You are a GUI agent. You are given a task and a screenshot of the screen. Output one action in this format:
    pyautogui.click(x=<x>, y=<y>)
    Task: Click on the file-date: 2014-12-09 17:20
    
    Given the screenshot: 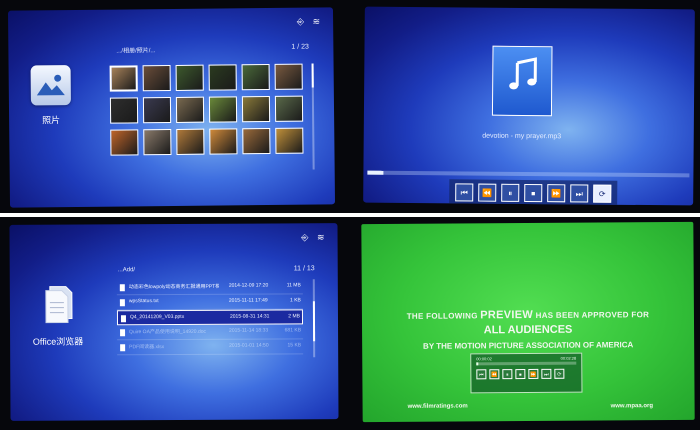 What is the action you would take?
    pyautogui.click(x=248, y=285)
    